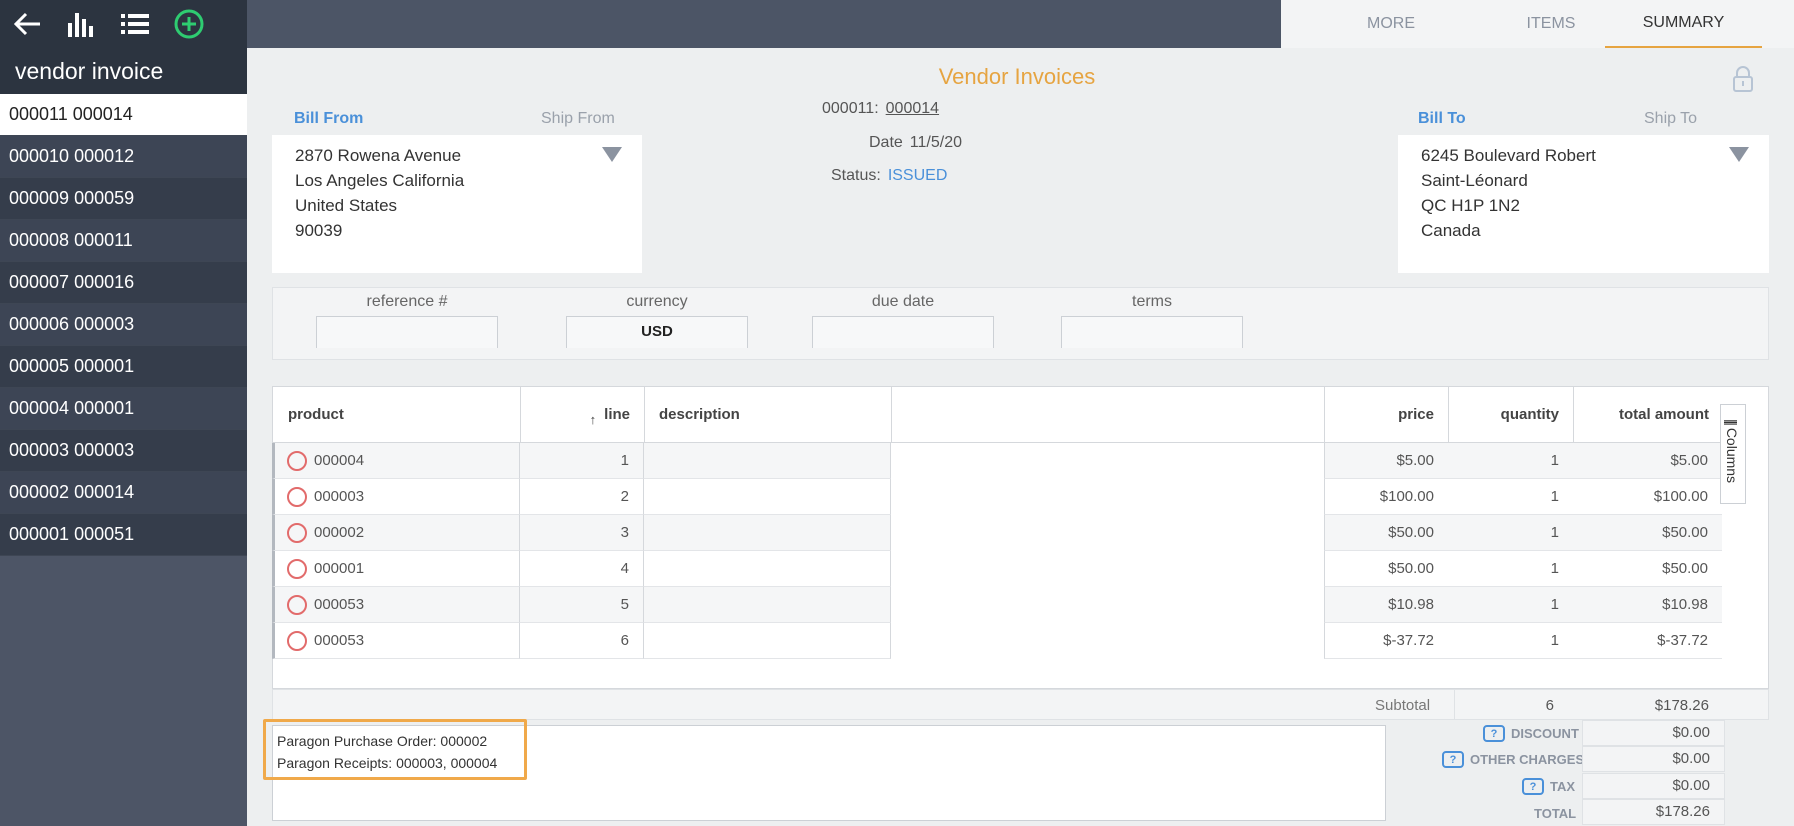 The width and height of the screenshot is (1794, 826). I want to click on due-date-label: due date, so click(903, 301).